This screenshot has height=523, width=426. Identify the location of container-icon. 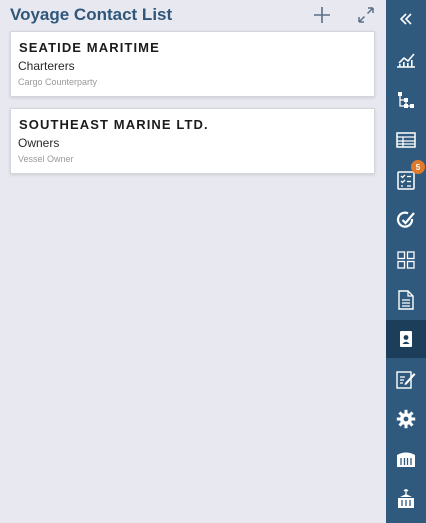
(406, 459).